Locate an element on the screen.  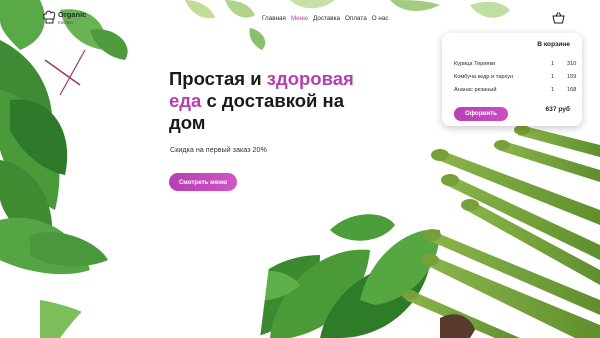
checkout-button: Оформить is located at coordinates (481, 114).